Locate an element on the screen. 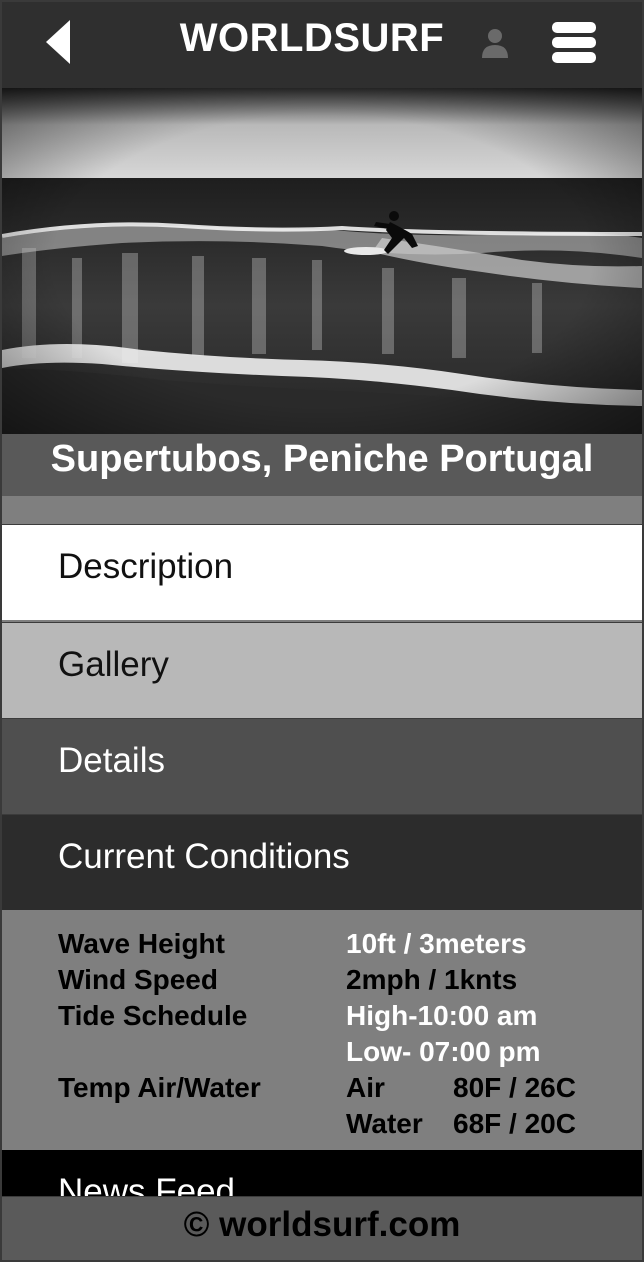 The width and height of the screenshot is (644, 1262). tide-high-value: High-10:00 am is located at coordinates (442, 1015).